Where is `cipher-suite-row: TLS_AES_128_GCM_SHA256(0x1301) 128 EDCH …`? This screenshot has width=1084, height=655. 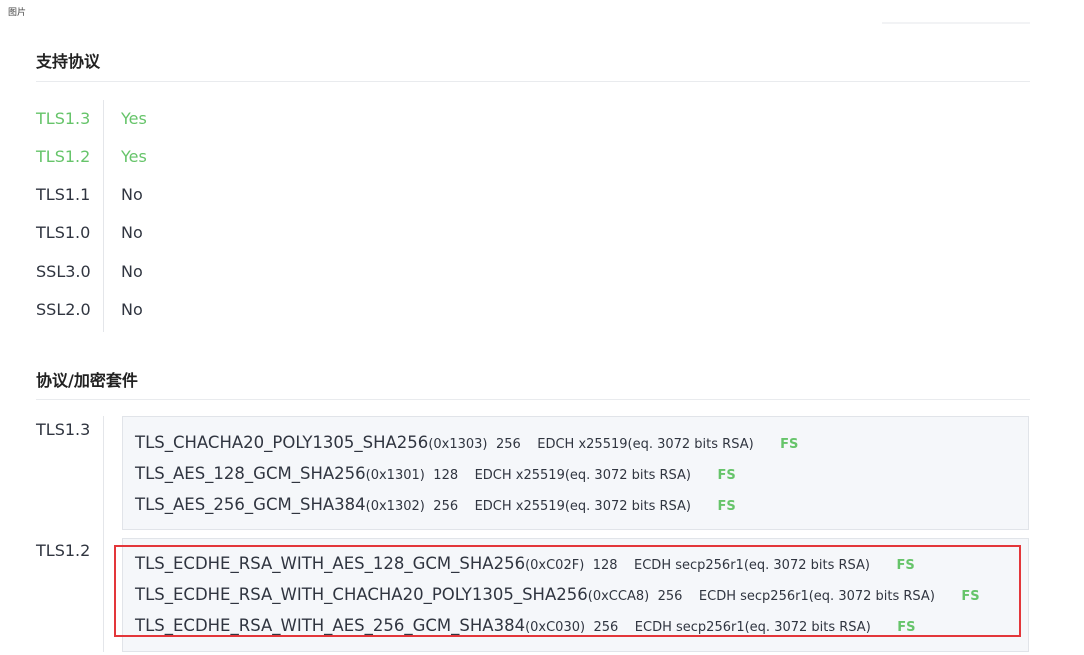
cipher-suite-row: TLS_AES_128_GCM_SHA256(0x1301) 128 EDCH … is located at coordinates (435, 473).